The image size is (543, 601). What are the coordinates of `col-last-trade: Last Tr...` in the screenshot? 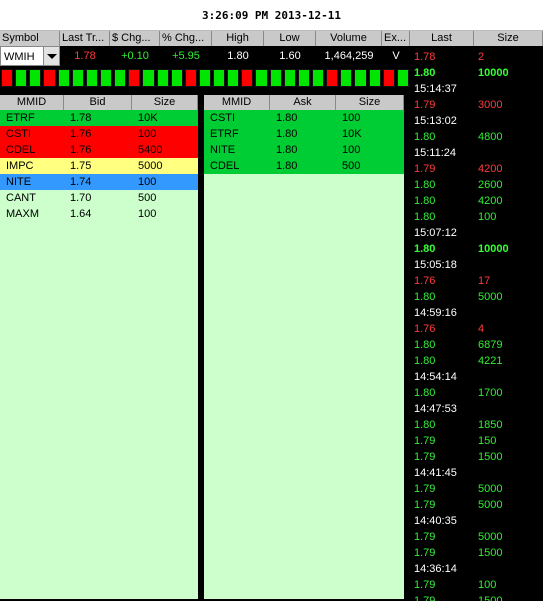 It's located at (85, 38).